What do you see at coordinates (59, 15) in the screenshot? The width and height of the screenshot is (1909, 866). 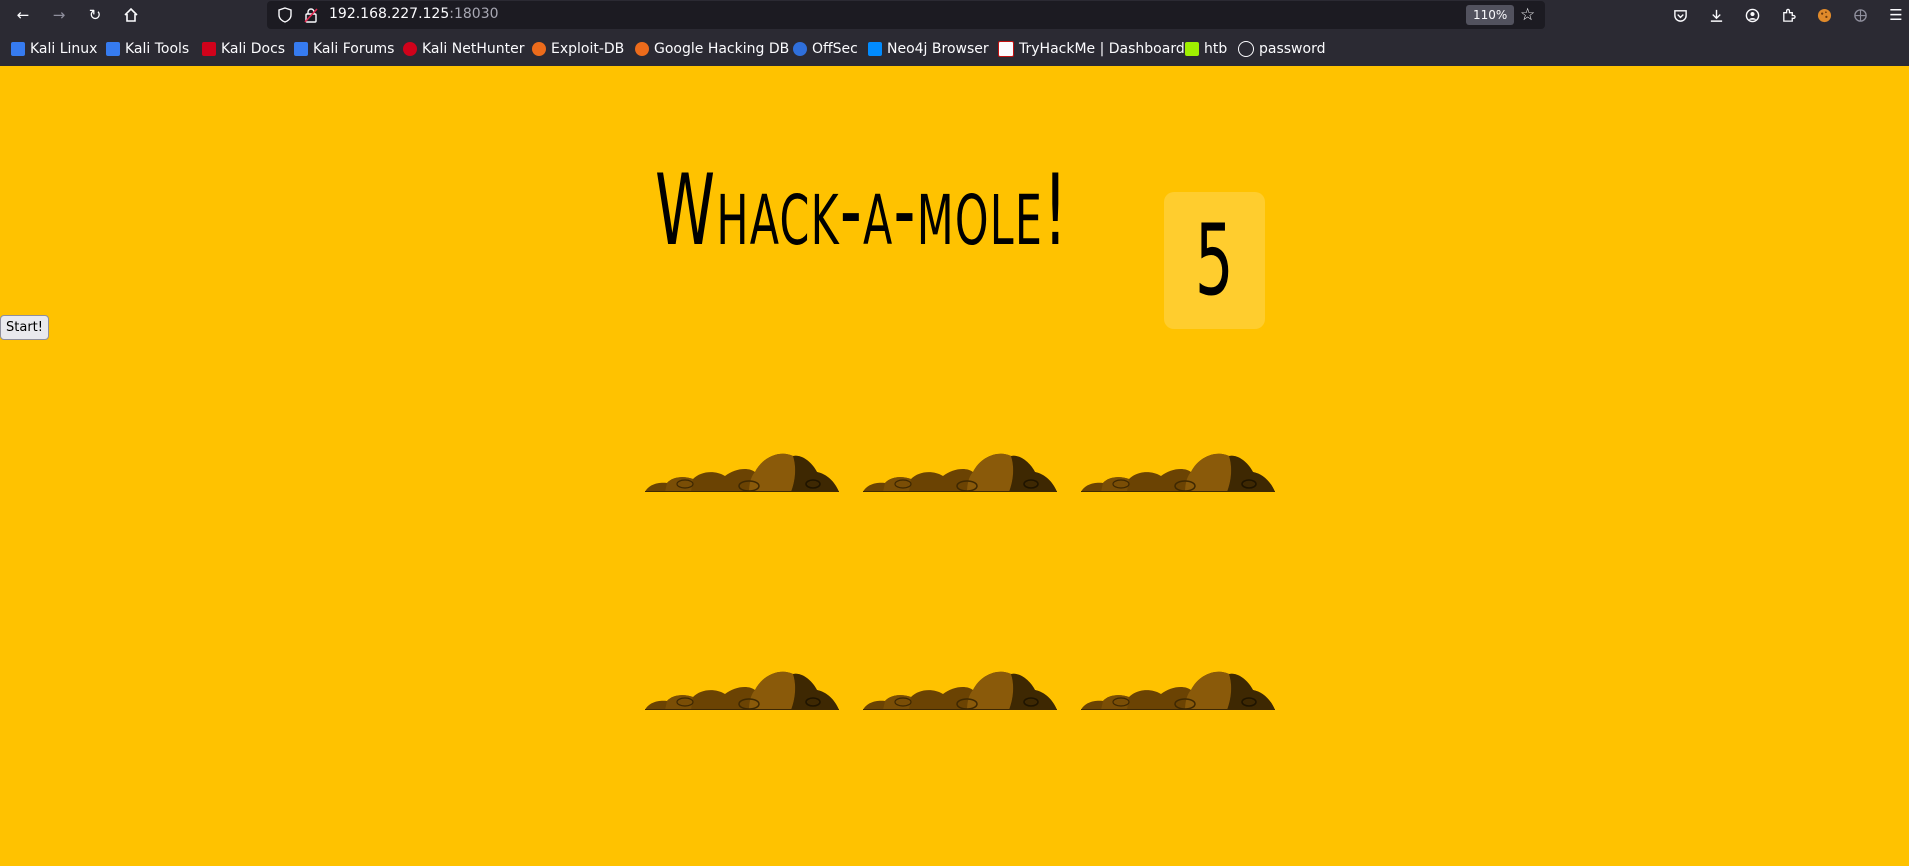 I see `forward-icon: →` at bounding box center [59, 15].